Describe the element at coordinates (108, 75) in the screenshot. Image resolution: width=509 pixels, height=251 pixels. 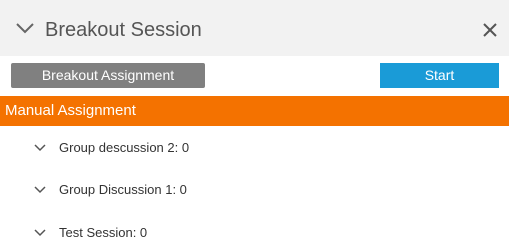
I see `breakout-assignment-button: Breakout Assignment` at that location.